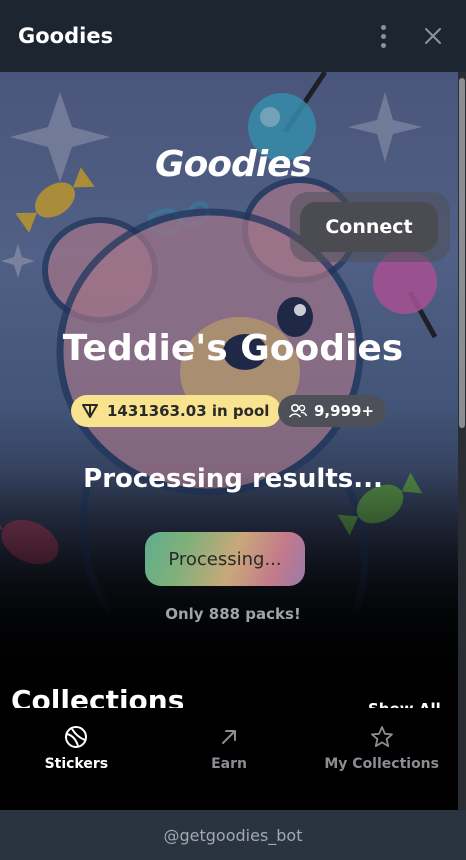 The width and height of the screenshot is (466, 860). I want to click on tab-earn: Earn, so click(229, 759).